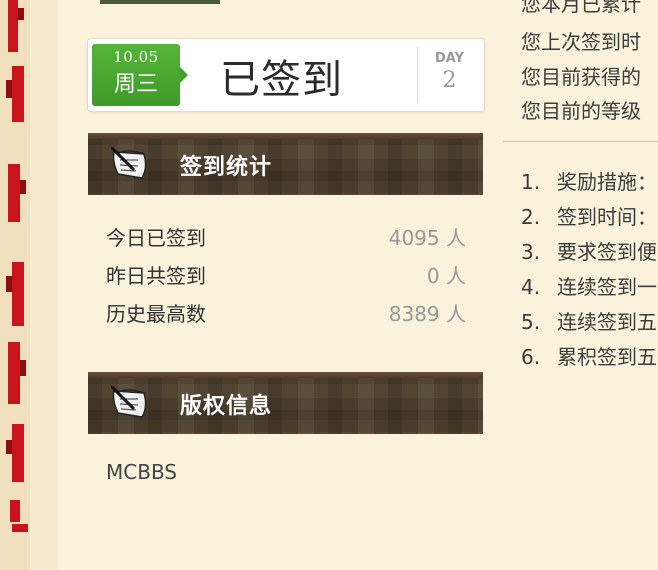 The height and width of the screenshot is (570, 658). Describe the element at coordinates (449, 80) in the screenshot. I see `day-count: 2` at that location.